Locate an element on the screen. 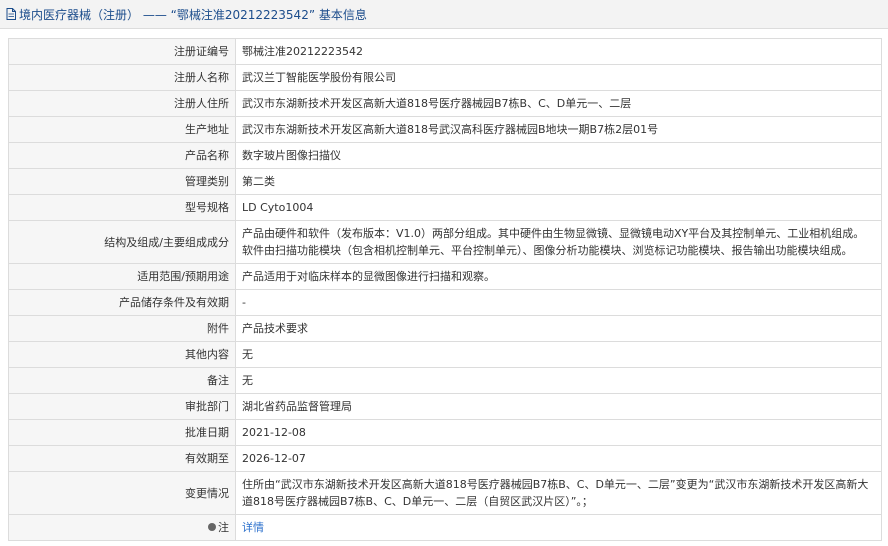 This screenshot has width=888, height=546. row-label: 管理类别 is located at coordinates (122, 181).